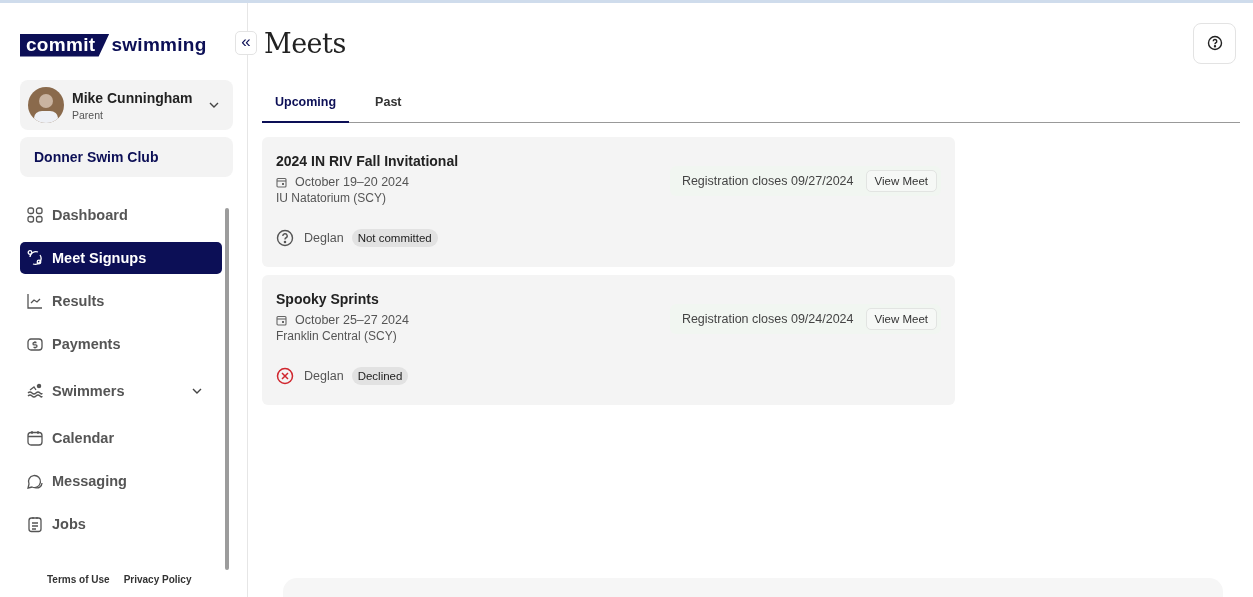 The width and height of the screenshot is (1253, 597). What do you see at coordinates (126, 157) in the screenshot?
I see `club-selector: Donner Swim Club` at bounding box center [126, 157].